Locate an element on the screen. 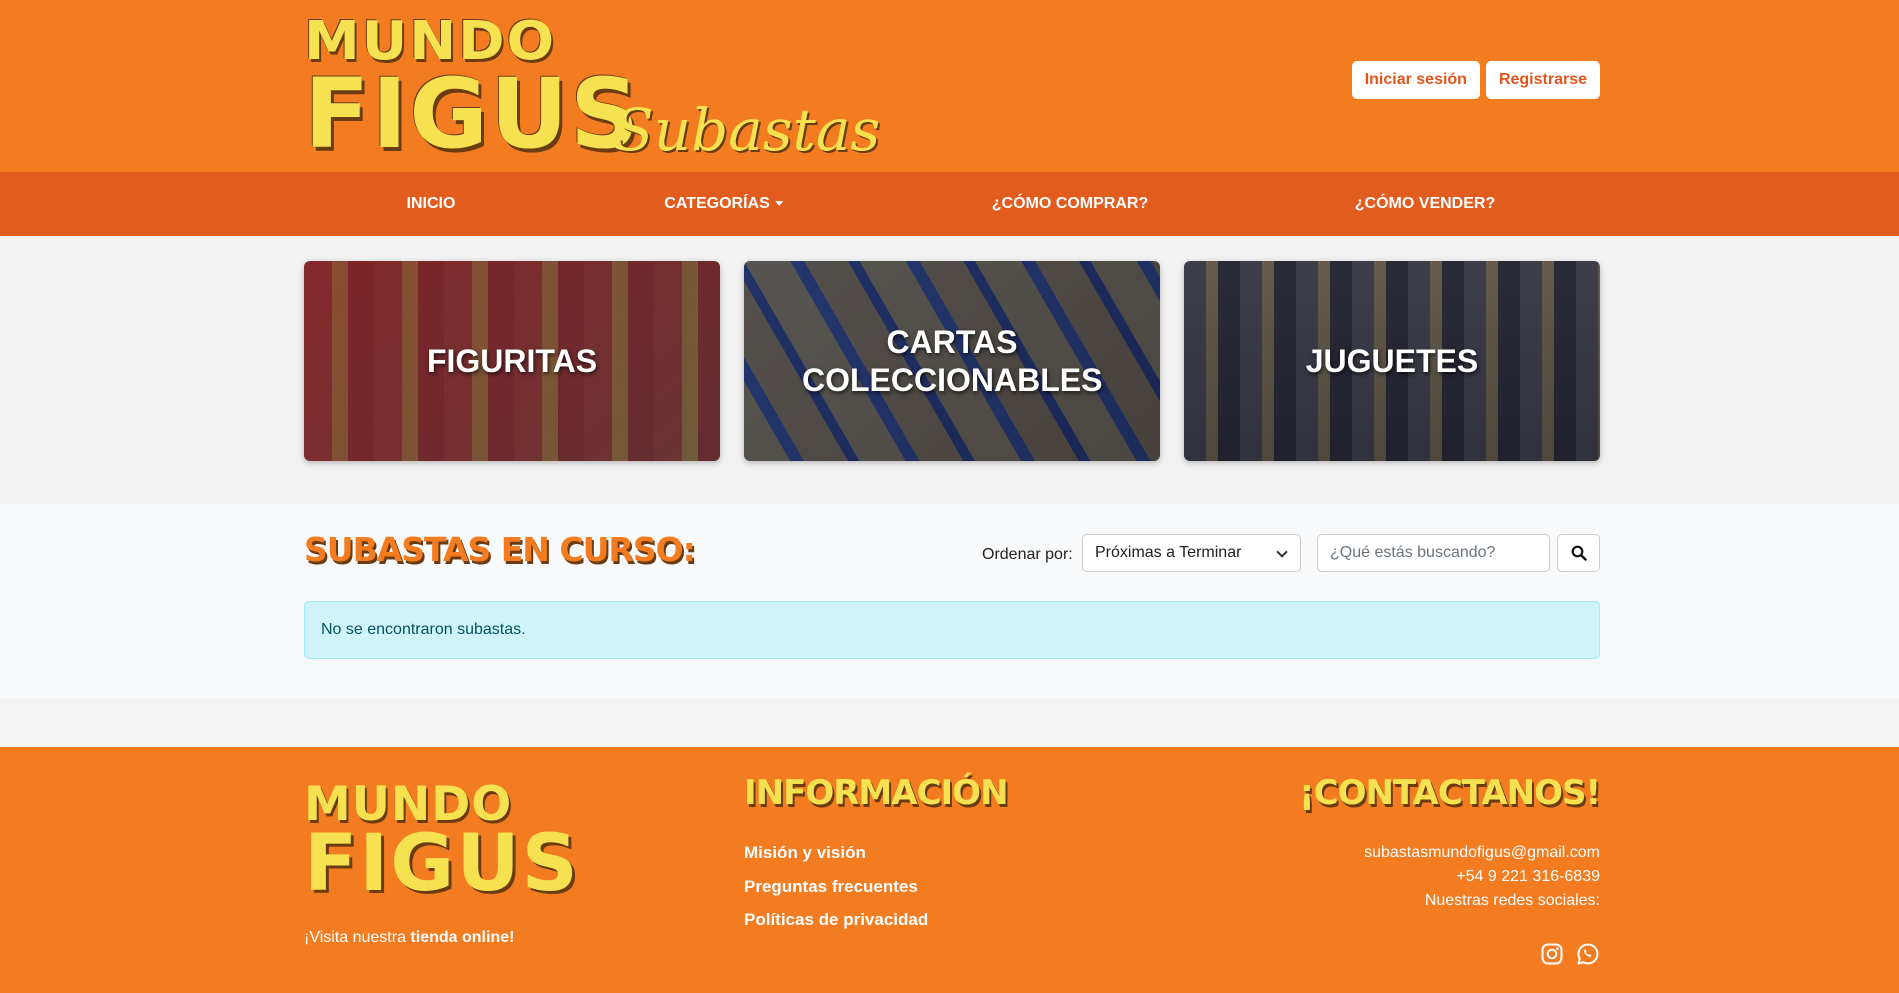 This screenshot has width=1899, height=993. info-heading: INFORMACIÓN is located at coordinates (876, 793).